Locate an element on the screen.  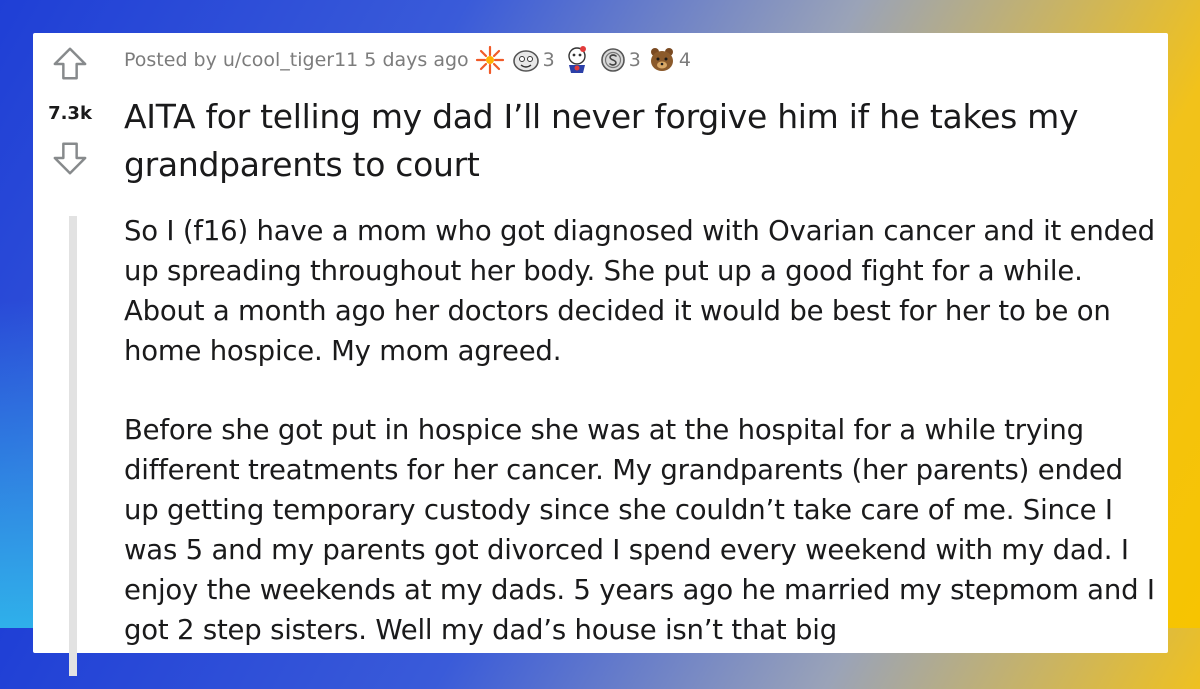
posted-by-text: Posted by u/cool_tiger11 5 days ago is located at coordinates (296, 60).